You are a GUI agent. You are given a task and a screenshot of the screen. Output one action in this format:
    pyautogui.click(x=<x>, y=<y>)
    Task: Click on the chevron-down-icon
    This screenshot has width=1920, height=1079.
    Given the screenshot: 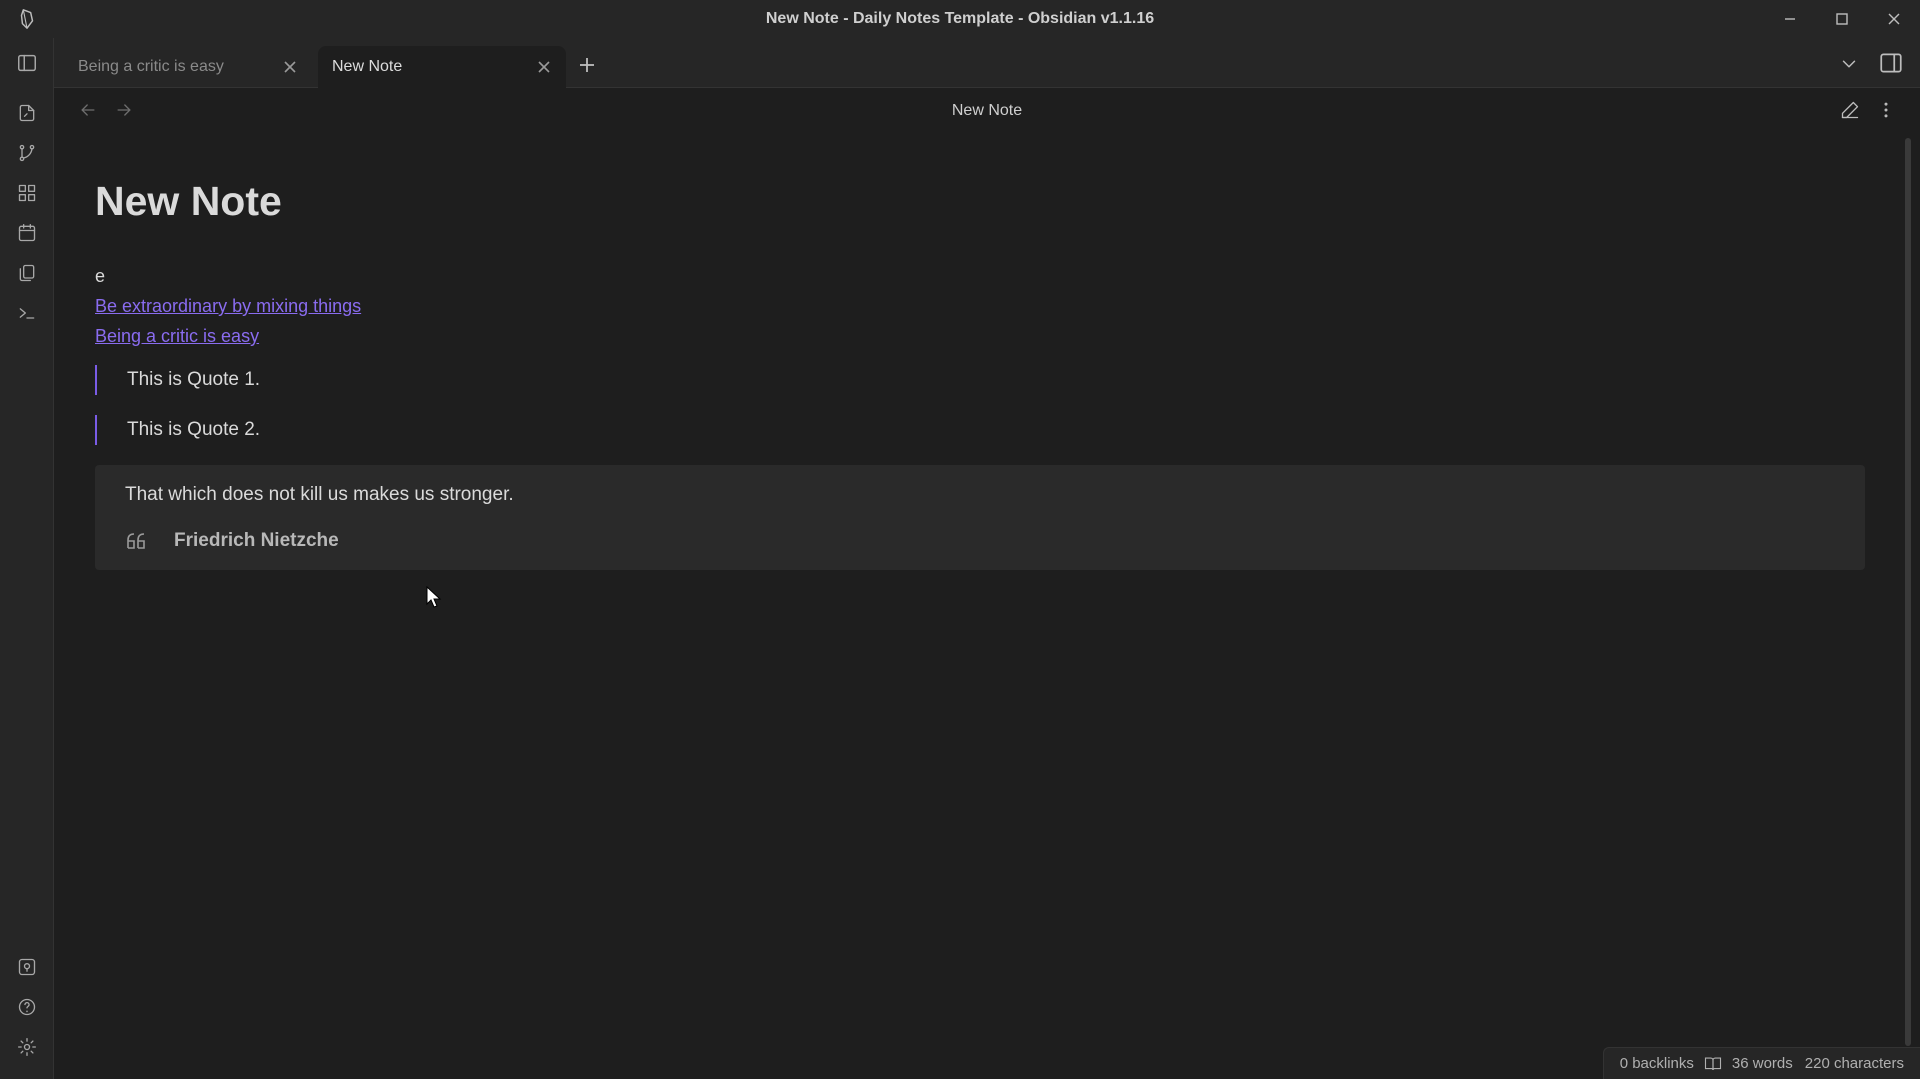 What is the action you would take?
    pyautogui.click(x=1849, y=64)
    